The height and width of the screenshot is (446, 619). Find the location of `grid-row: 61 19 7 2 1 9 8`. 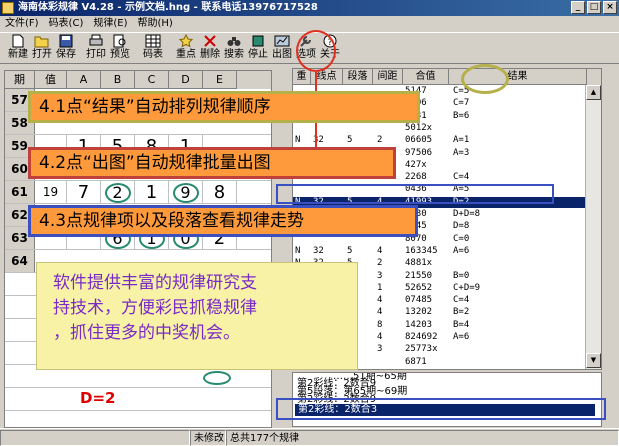

grid-row: 61 19 7 2 1 9 8 is located at coordinates (138, 192).